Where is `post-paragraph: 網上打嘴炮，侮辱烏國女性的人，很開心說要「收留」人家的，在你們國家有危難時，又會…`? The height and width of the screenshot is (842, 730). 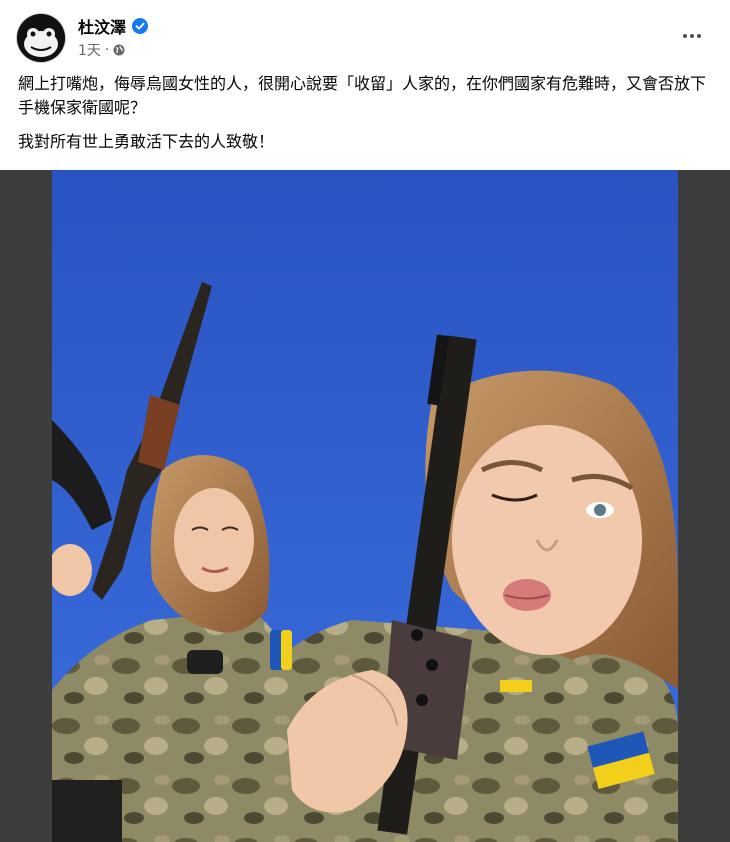 post-paragraph: 網上打嘴炮，侮辱烏國女性的人，很開心說要「收留」人家的，在你們國家有危難時，又會… is located at coordinates (362, 95).